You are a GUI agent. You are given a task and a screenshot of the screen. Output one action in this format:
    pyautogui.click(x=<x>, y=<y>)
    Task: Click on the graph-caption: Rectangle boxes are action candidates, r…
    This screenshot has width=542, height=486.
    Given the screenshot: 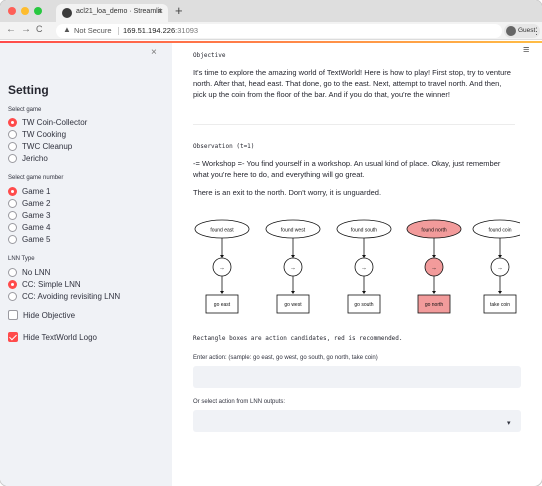 What is the action you would take?
    pyautogui.click(x=298, y=338)
    